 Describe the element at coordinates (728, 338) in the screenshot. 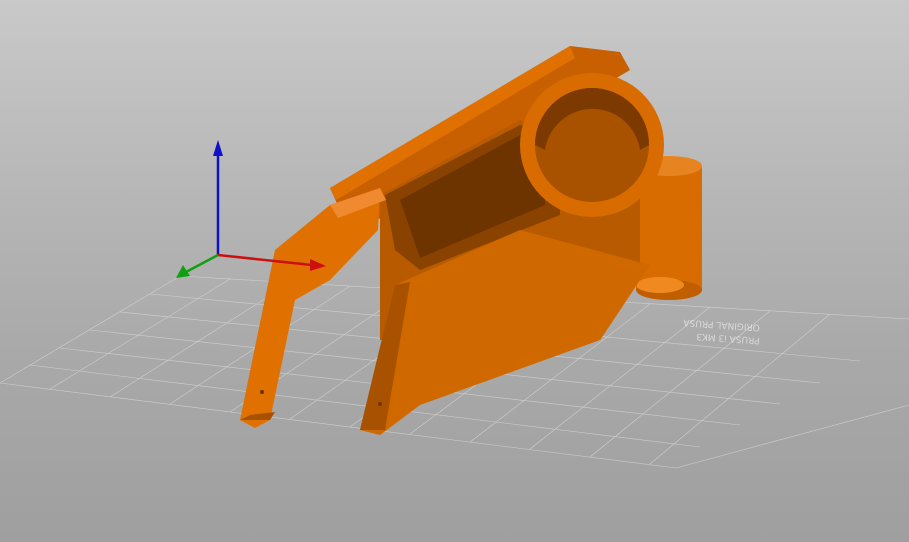

I see `bed-label-1: PRUSA i3 MK3` at that location.